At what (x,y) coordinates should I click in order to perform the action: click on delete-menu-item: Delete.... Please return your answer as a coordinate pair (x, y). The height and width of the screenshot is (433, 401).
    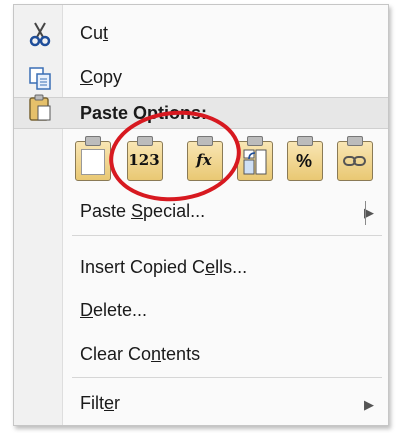
    Looking at the image, I should click on (201, 311).